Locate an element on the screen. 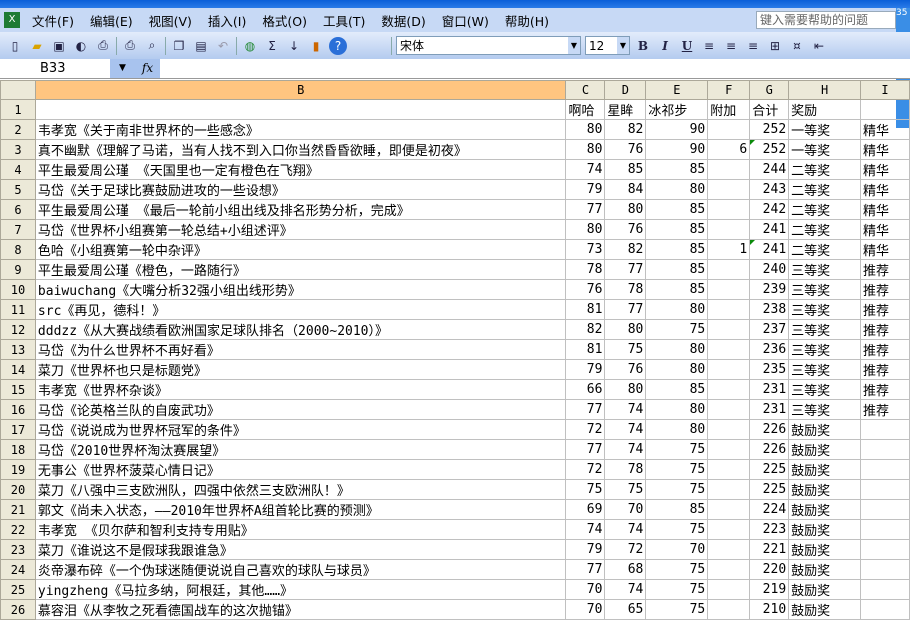  cell: 一等奖 is located at coordinates (825, 129).